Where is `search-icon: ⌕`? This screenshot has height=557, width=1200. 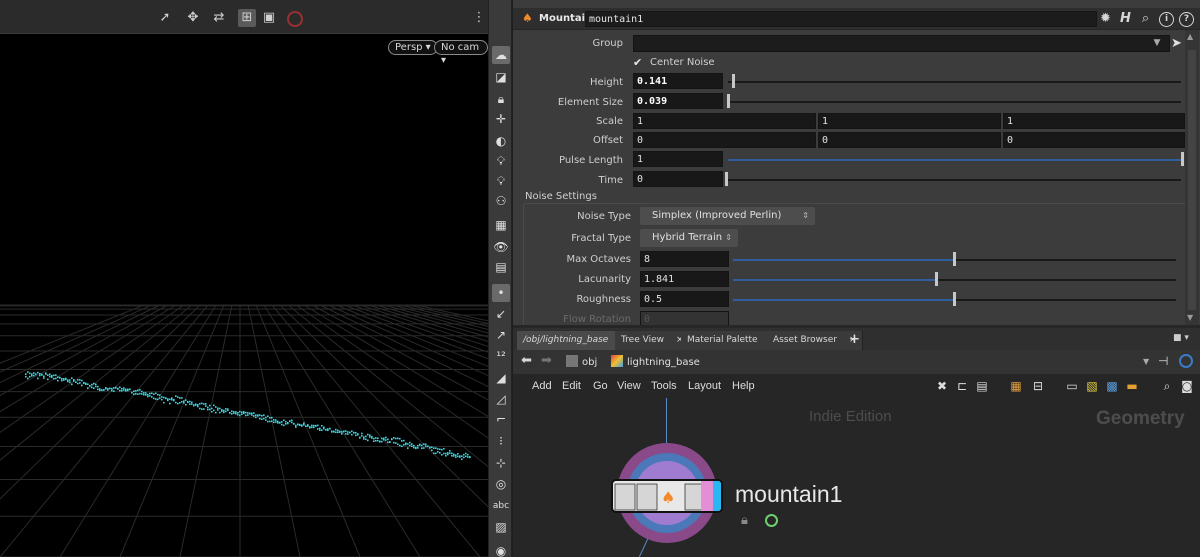
search-icon: ⌕ is located at coordinates (1145, 18).